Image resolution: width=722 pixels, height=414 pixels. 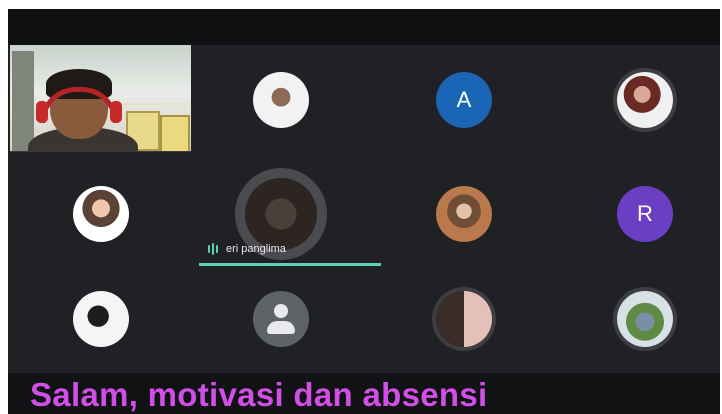 I want to click on person-icon, so click(x=281, y=318).